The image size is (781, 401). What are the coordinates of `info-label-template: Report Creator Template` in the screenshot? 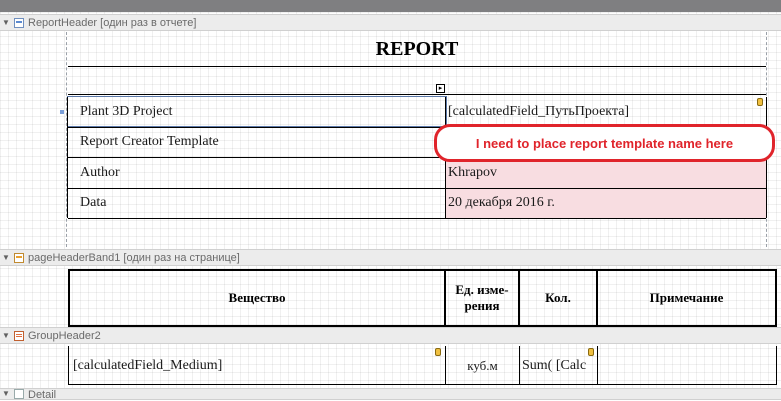 It's located at (257, 142).